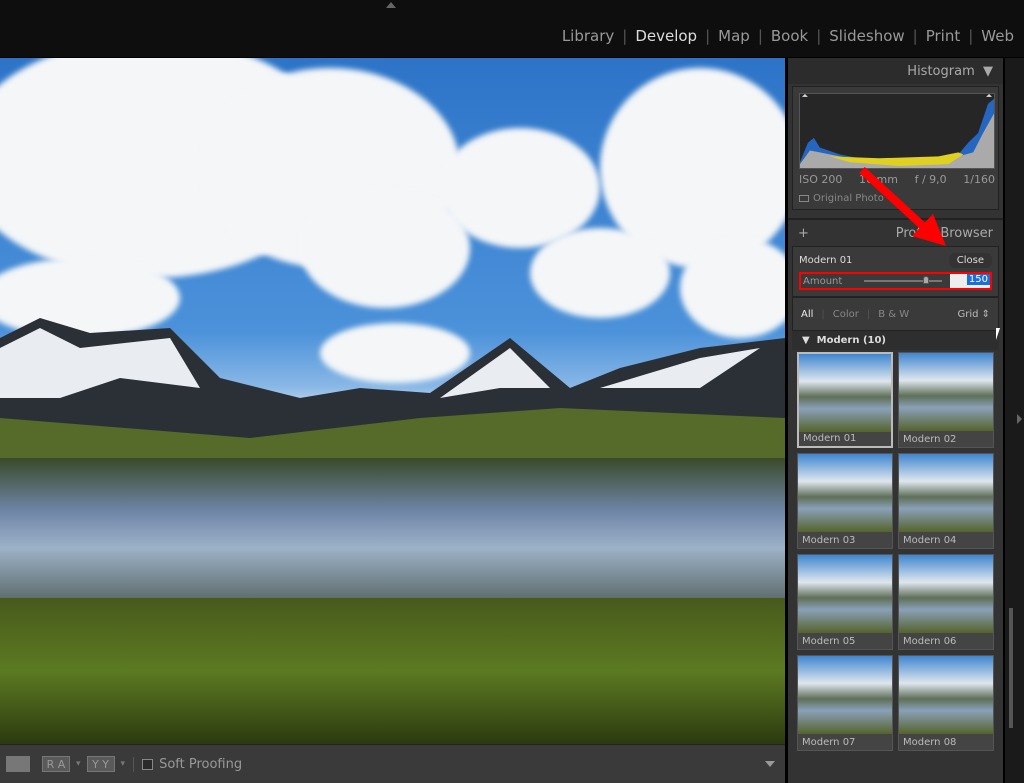  I want to click on soft-proofing-toggle: Soft Proofing, so click(188, 764).